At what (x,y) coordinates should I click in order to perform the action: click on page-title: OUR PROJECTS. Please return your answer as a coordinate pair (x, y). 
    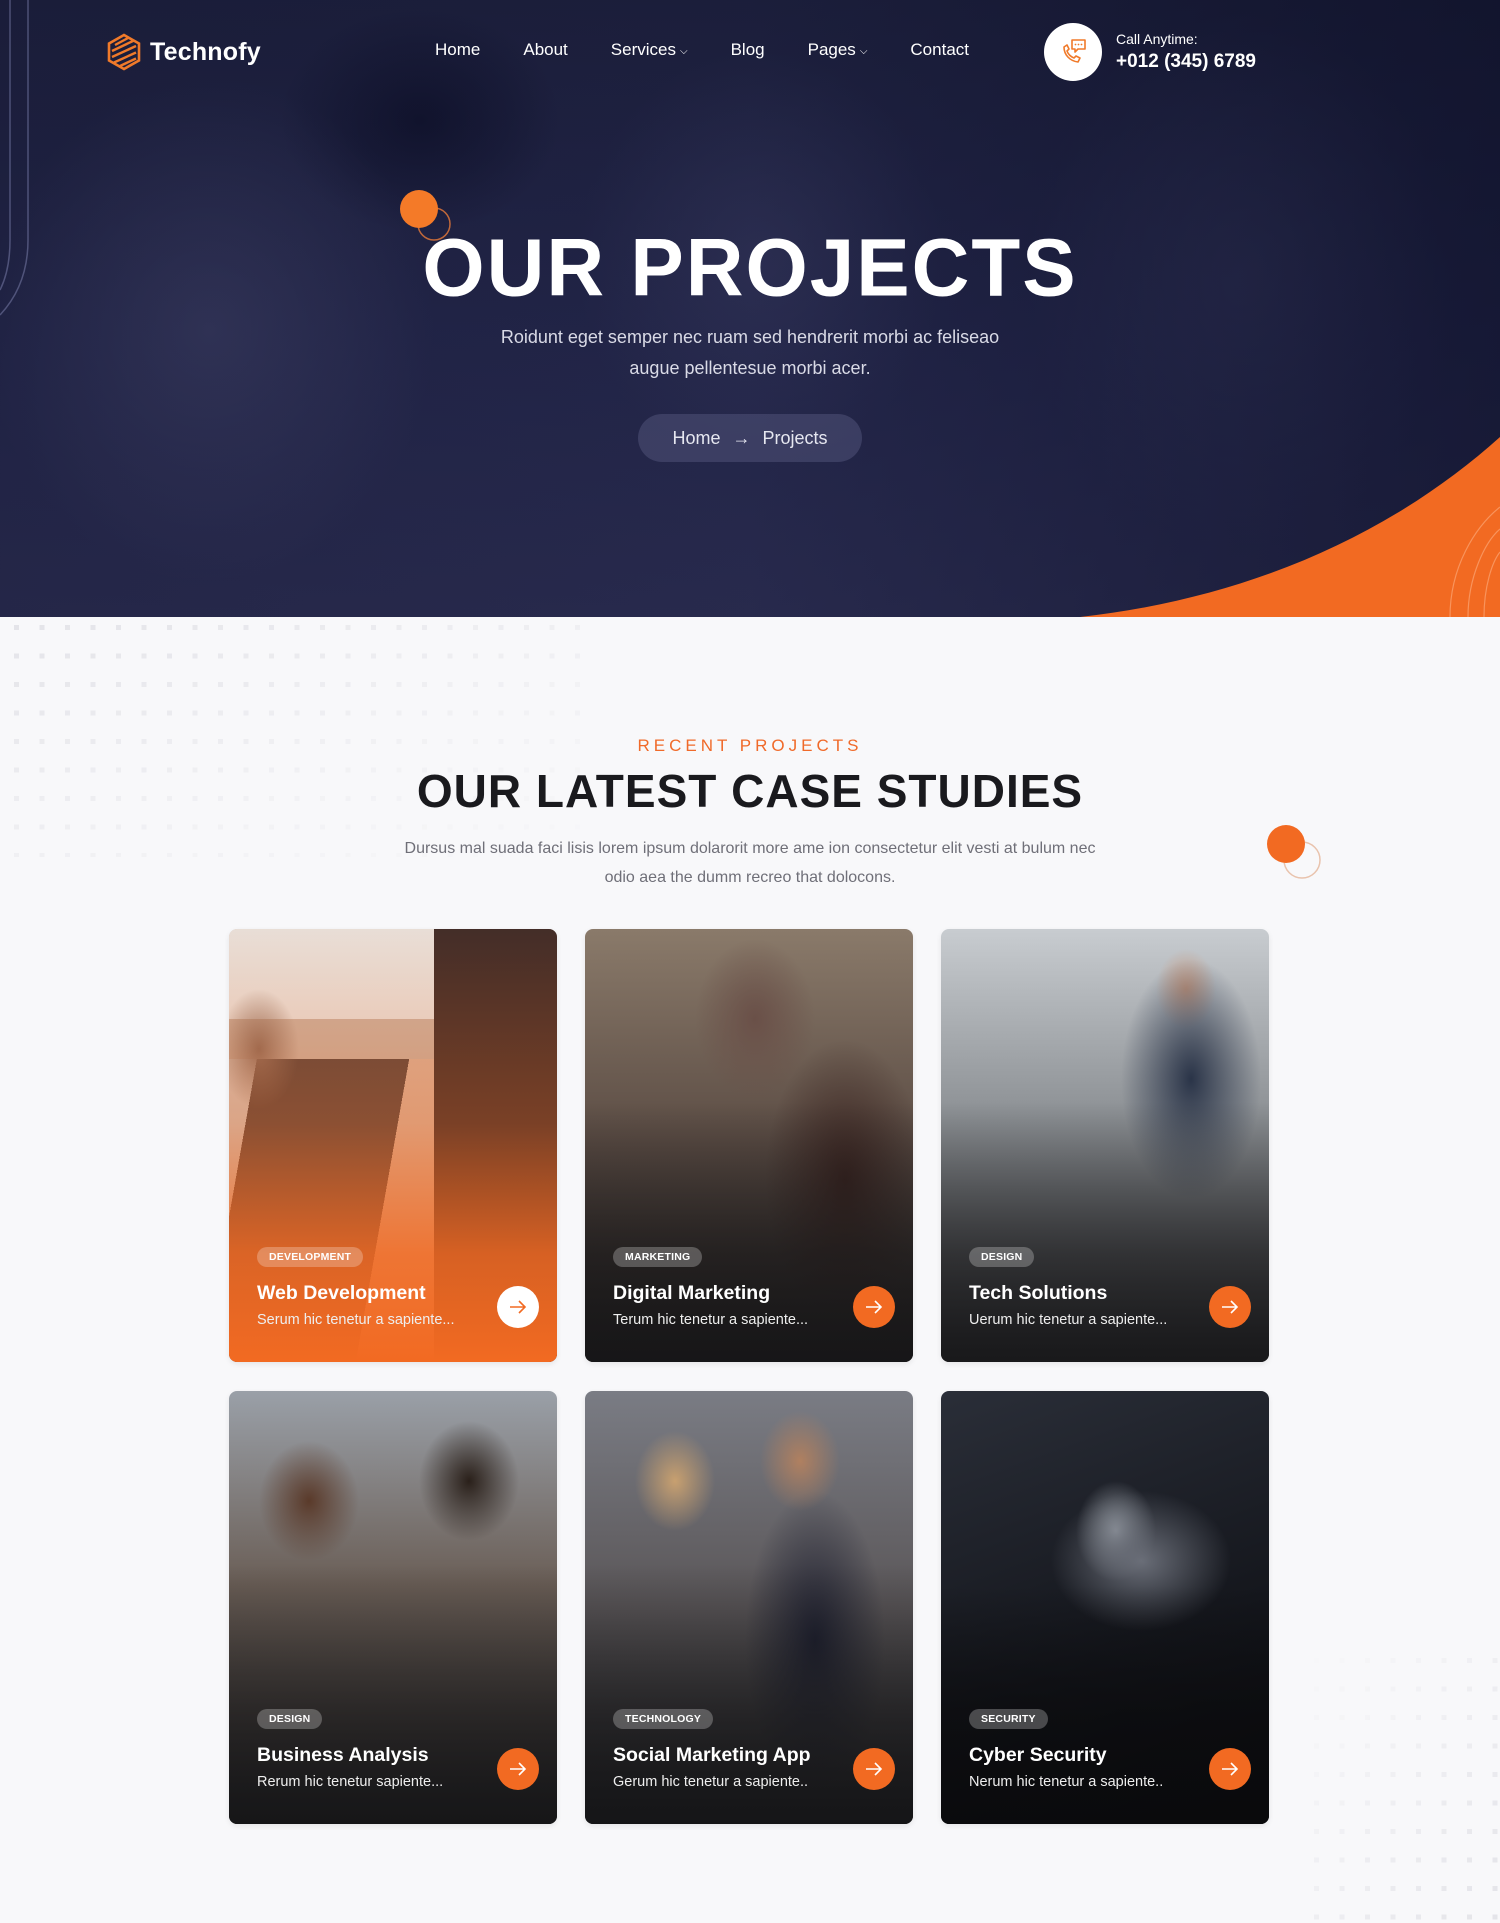
    Looking at the image, I should click on (750, 267).